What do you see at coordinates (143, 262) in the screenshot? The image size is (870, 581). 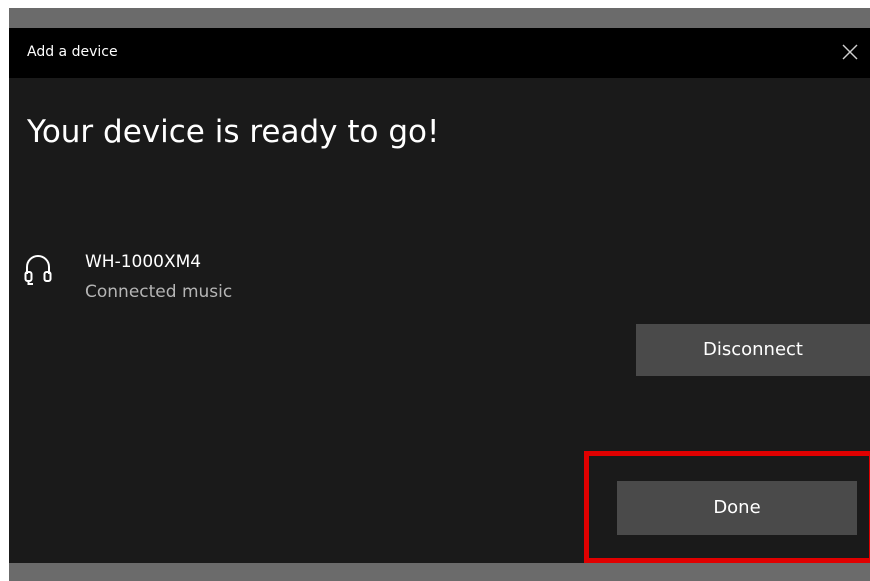 I see `device-name: WH-1000XM4` at bounding box center [143, 262].